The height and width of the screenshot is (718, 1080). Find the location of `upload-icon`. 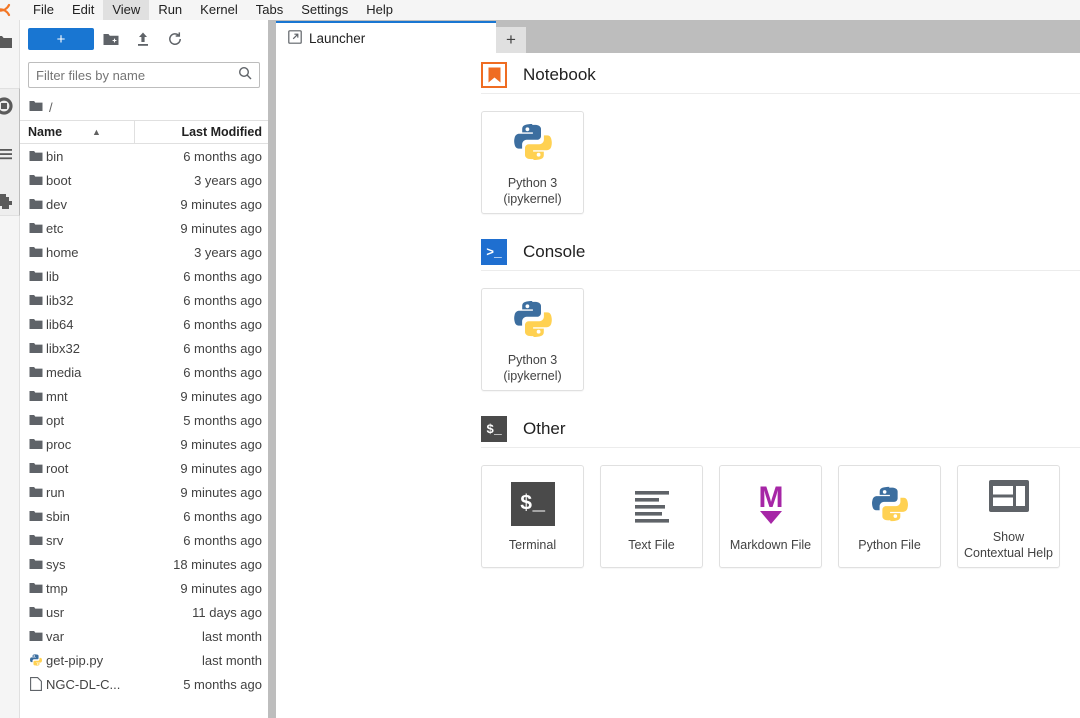

upload-icon is located at coordinates (143, 39).